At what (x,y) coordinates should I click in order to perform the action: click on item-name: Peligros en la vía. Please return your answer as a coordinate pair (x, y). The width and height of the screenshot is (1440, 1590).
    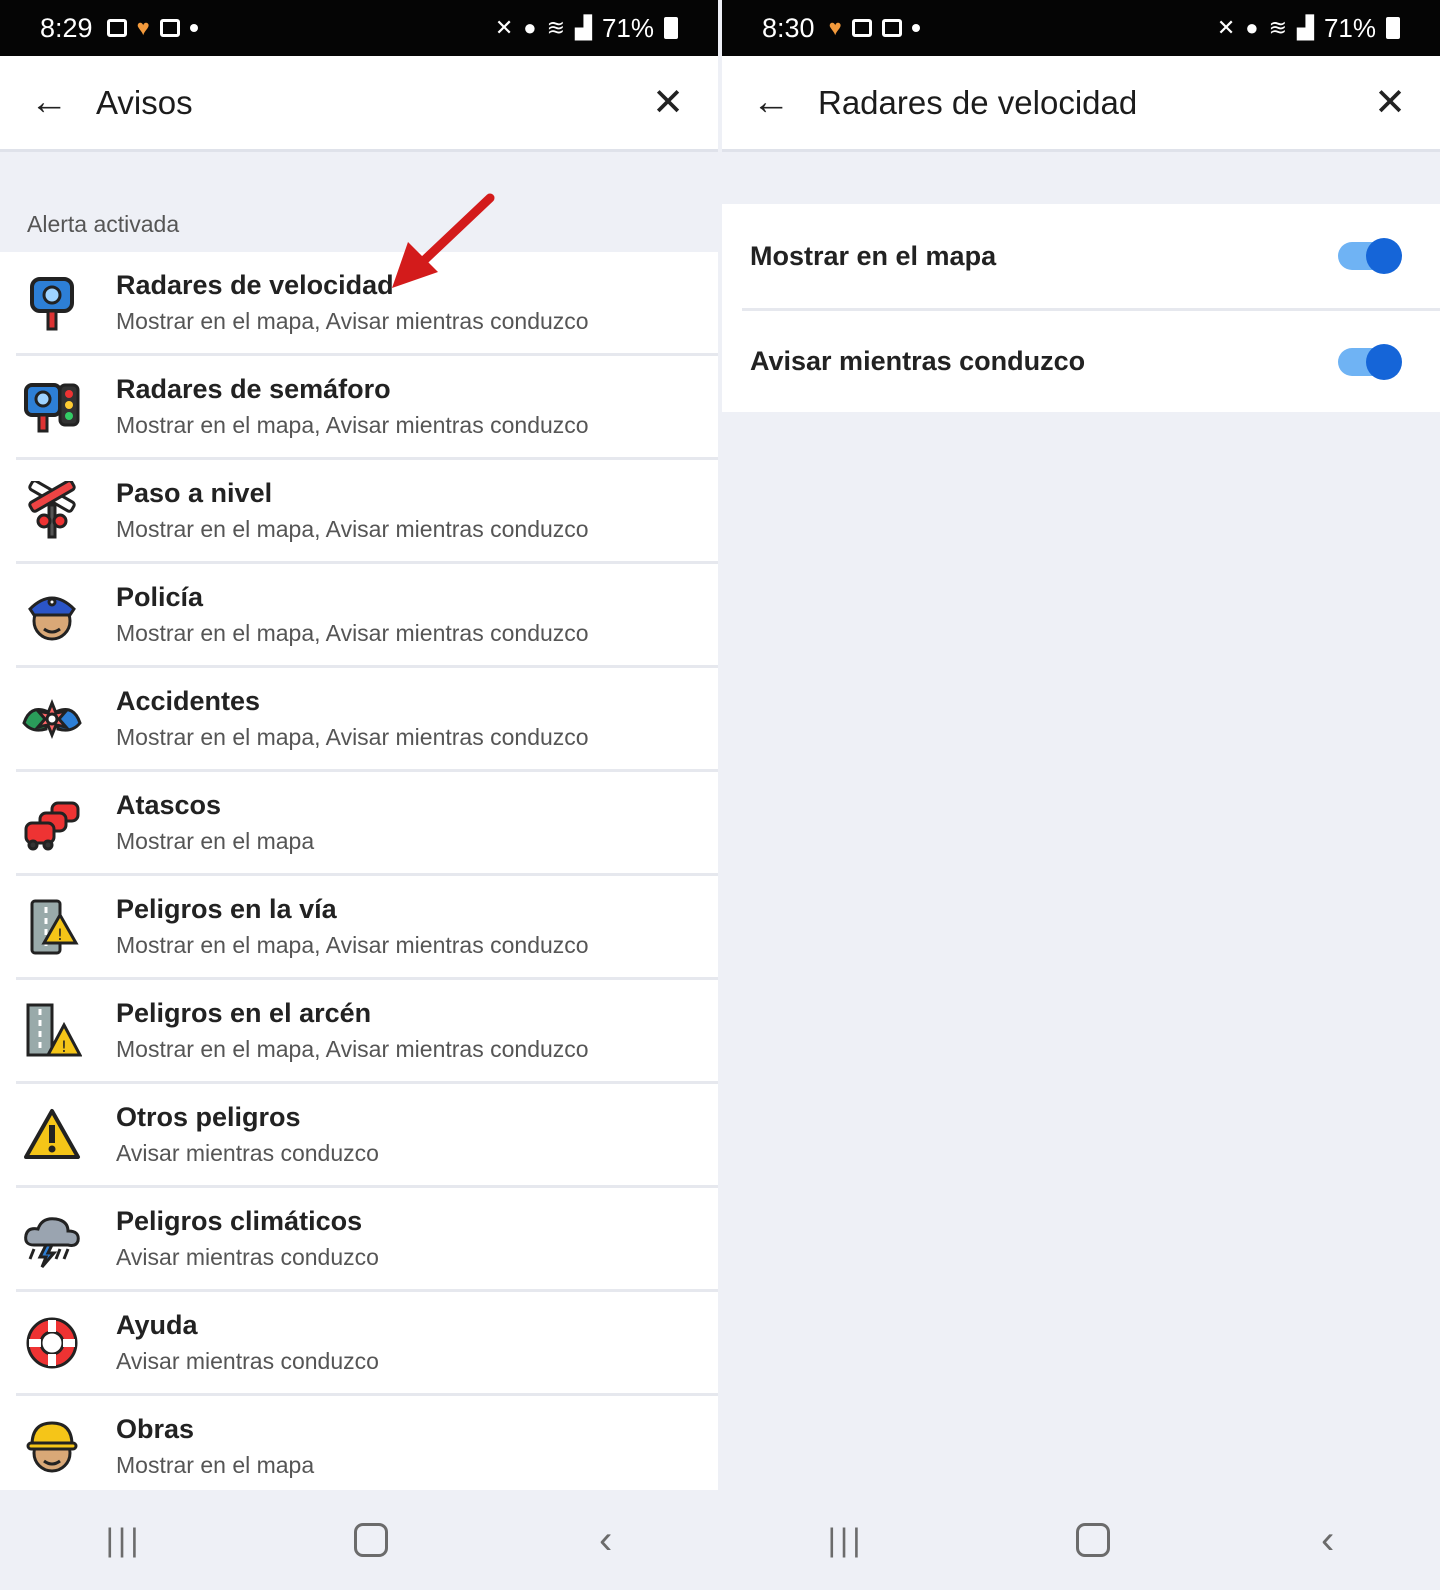
    Looking at the image, I should click on (226, 908).